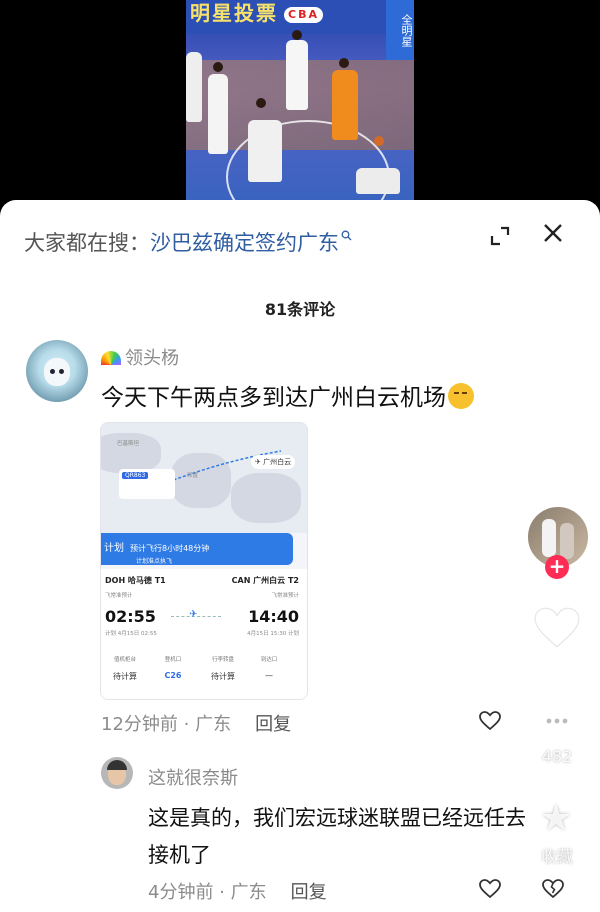  I want to click on route-chip: ✈ 广州白云, so click(273, 462).